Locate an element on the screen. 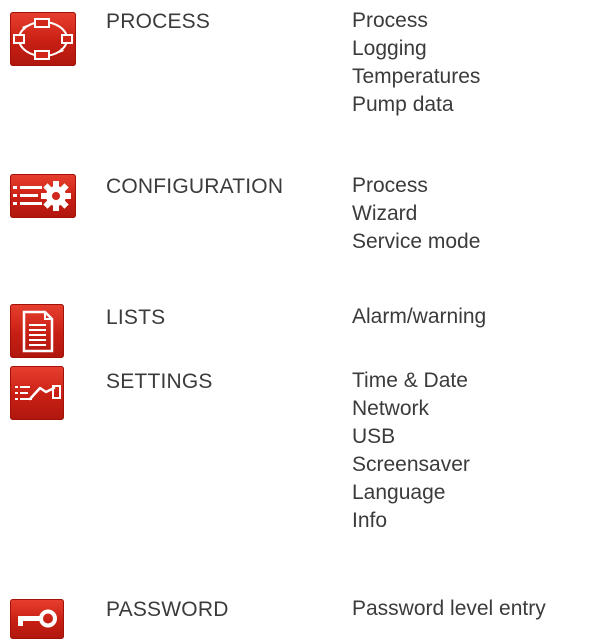  configuration-items: Process Wizard Service mode is located at coordinates (416, 214).